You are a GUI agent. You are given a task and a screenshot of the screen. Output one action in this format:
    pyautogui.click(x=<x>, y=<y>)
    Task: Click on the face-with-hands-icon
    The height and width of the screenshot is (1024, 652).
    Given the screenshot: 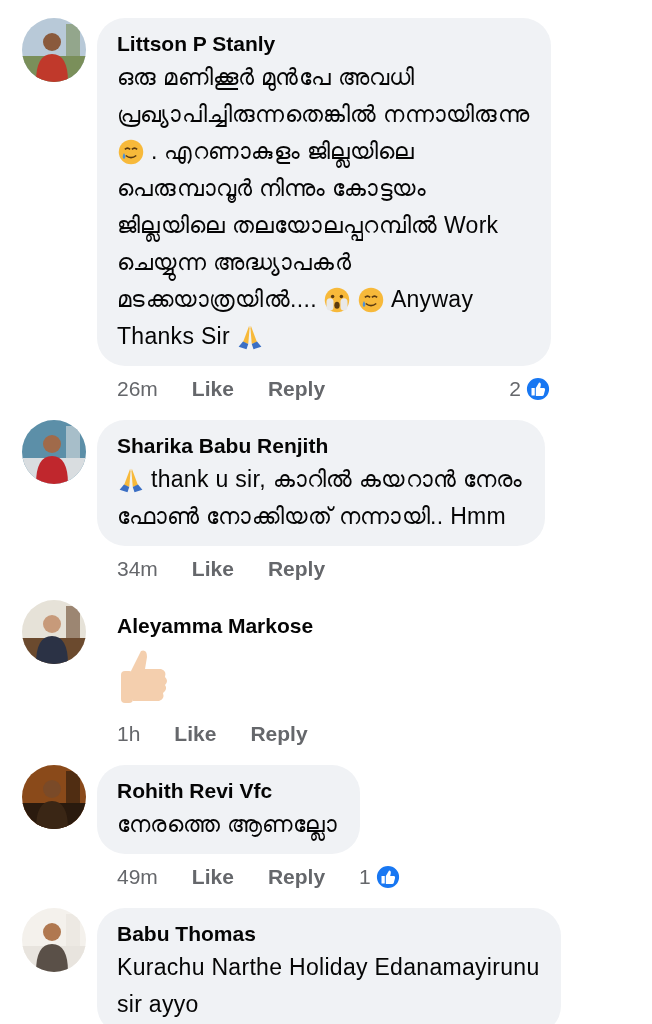 What is the action you would take?
    pyautogui.click(x=336, y=299)
    